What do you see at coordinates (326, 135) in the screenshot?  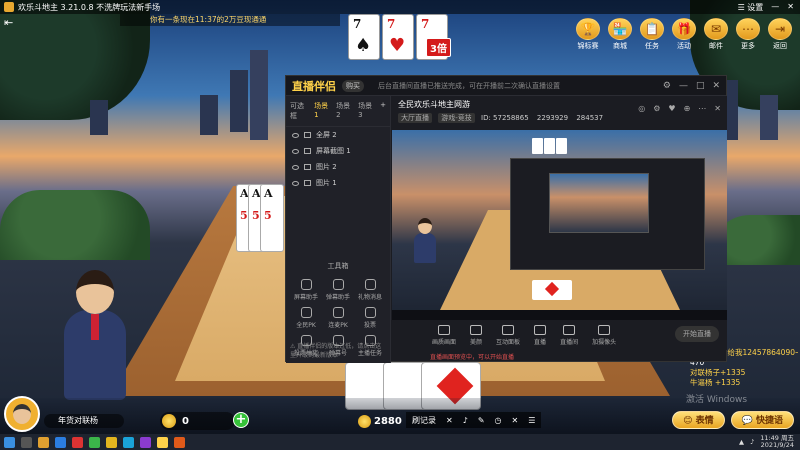 I see `source-label: 全屏 2` at bounding box center [326, 135].